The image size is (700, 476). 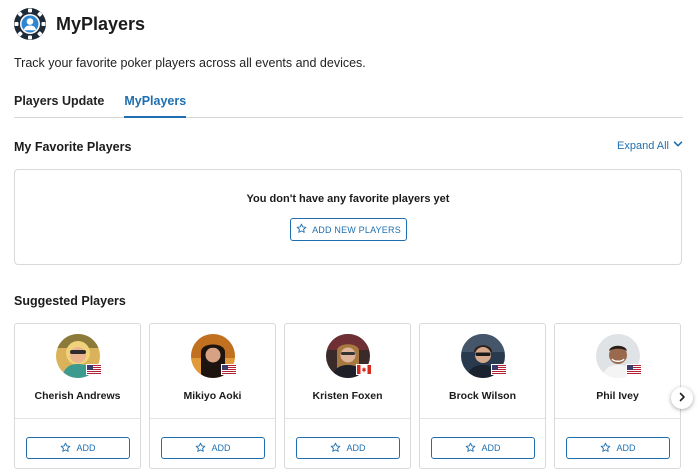 I want to click on carousel-next-button, so click(x=682, y=398).